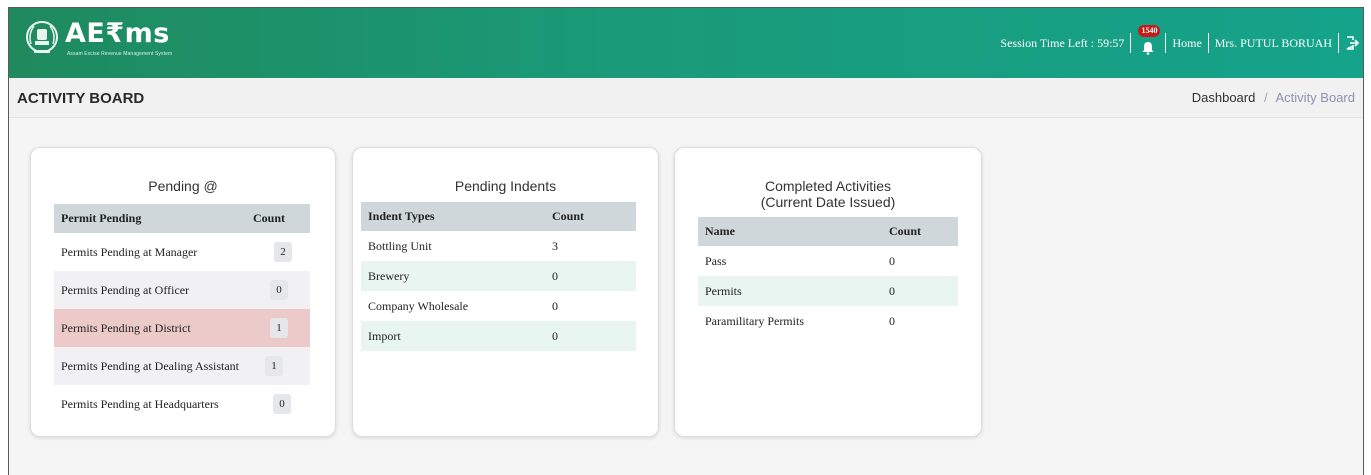 This screenshot has width=1371, height=475. Describe the element at coordinates (453, 276) in the screenshot. I see `row-label: Brewery` at that location.